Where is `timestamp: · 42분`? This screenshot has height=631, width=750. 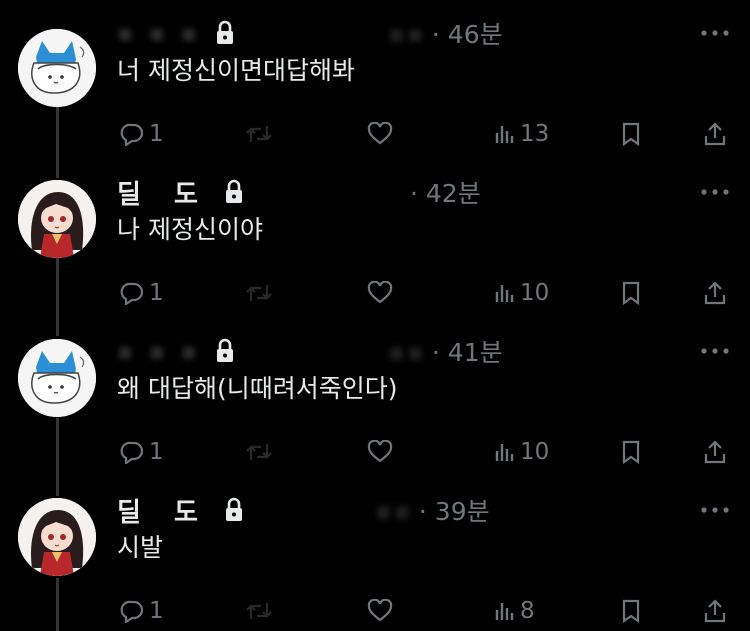
timestamp: · 42분 is located at coordinates (445, 192).